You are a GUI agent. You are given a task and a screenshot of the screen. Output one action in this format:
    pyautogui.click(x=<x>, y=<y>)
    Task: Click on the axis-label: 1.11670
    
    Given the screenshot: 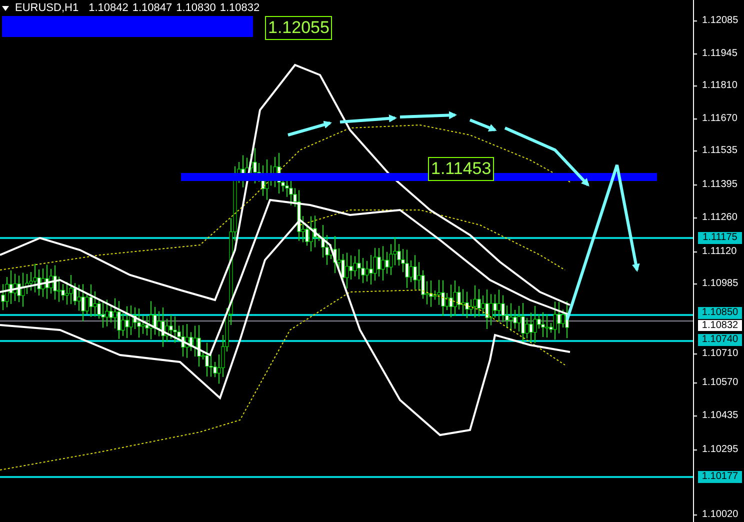 What is the action you would take?
    pyautogui.click(x=720, y=119)
    